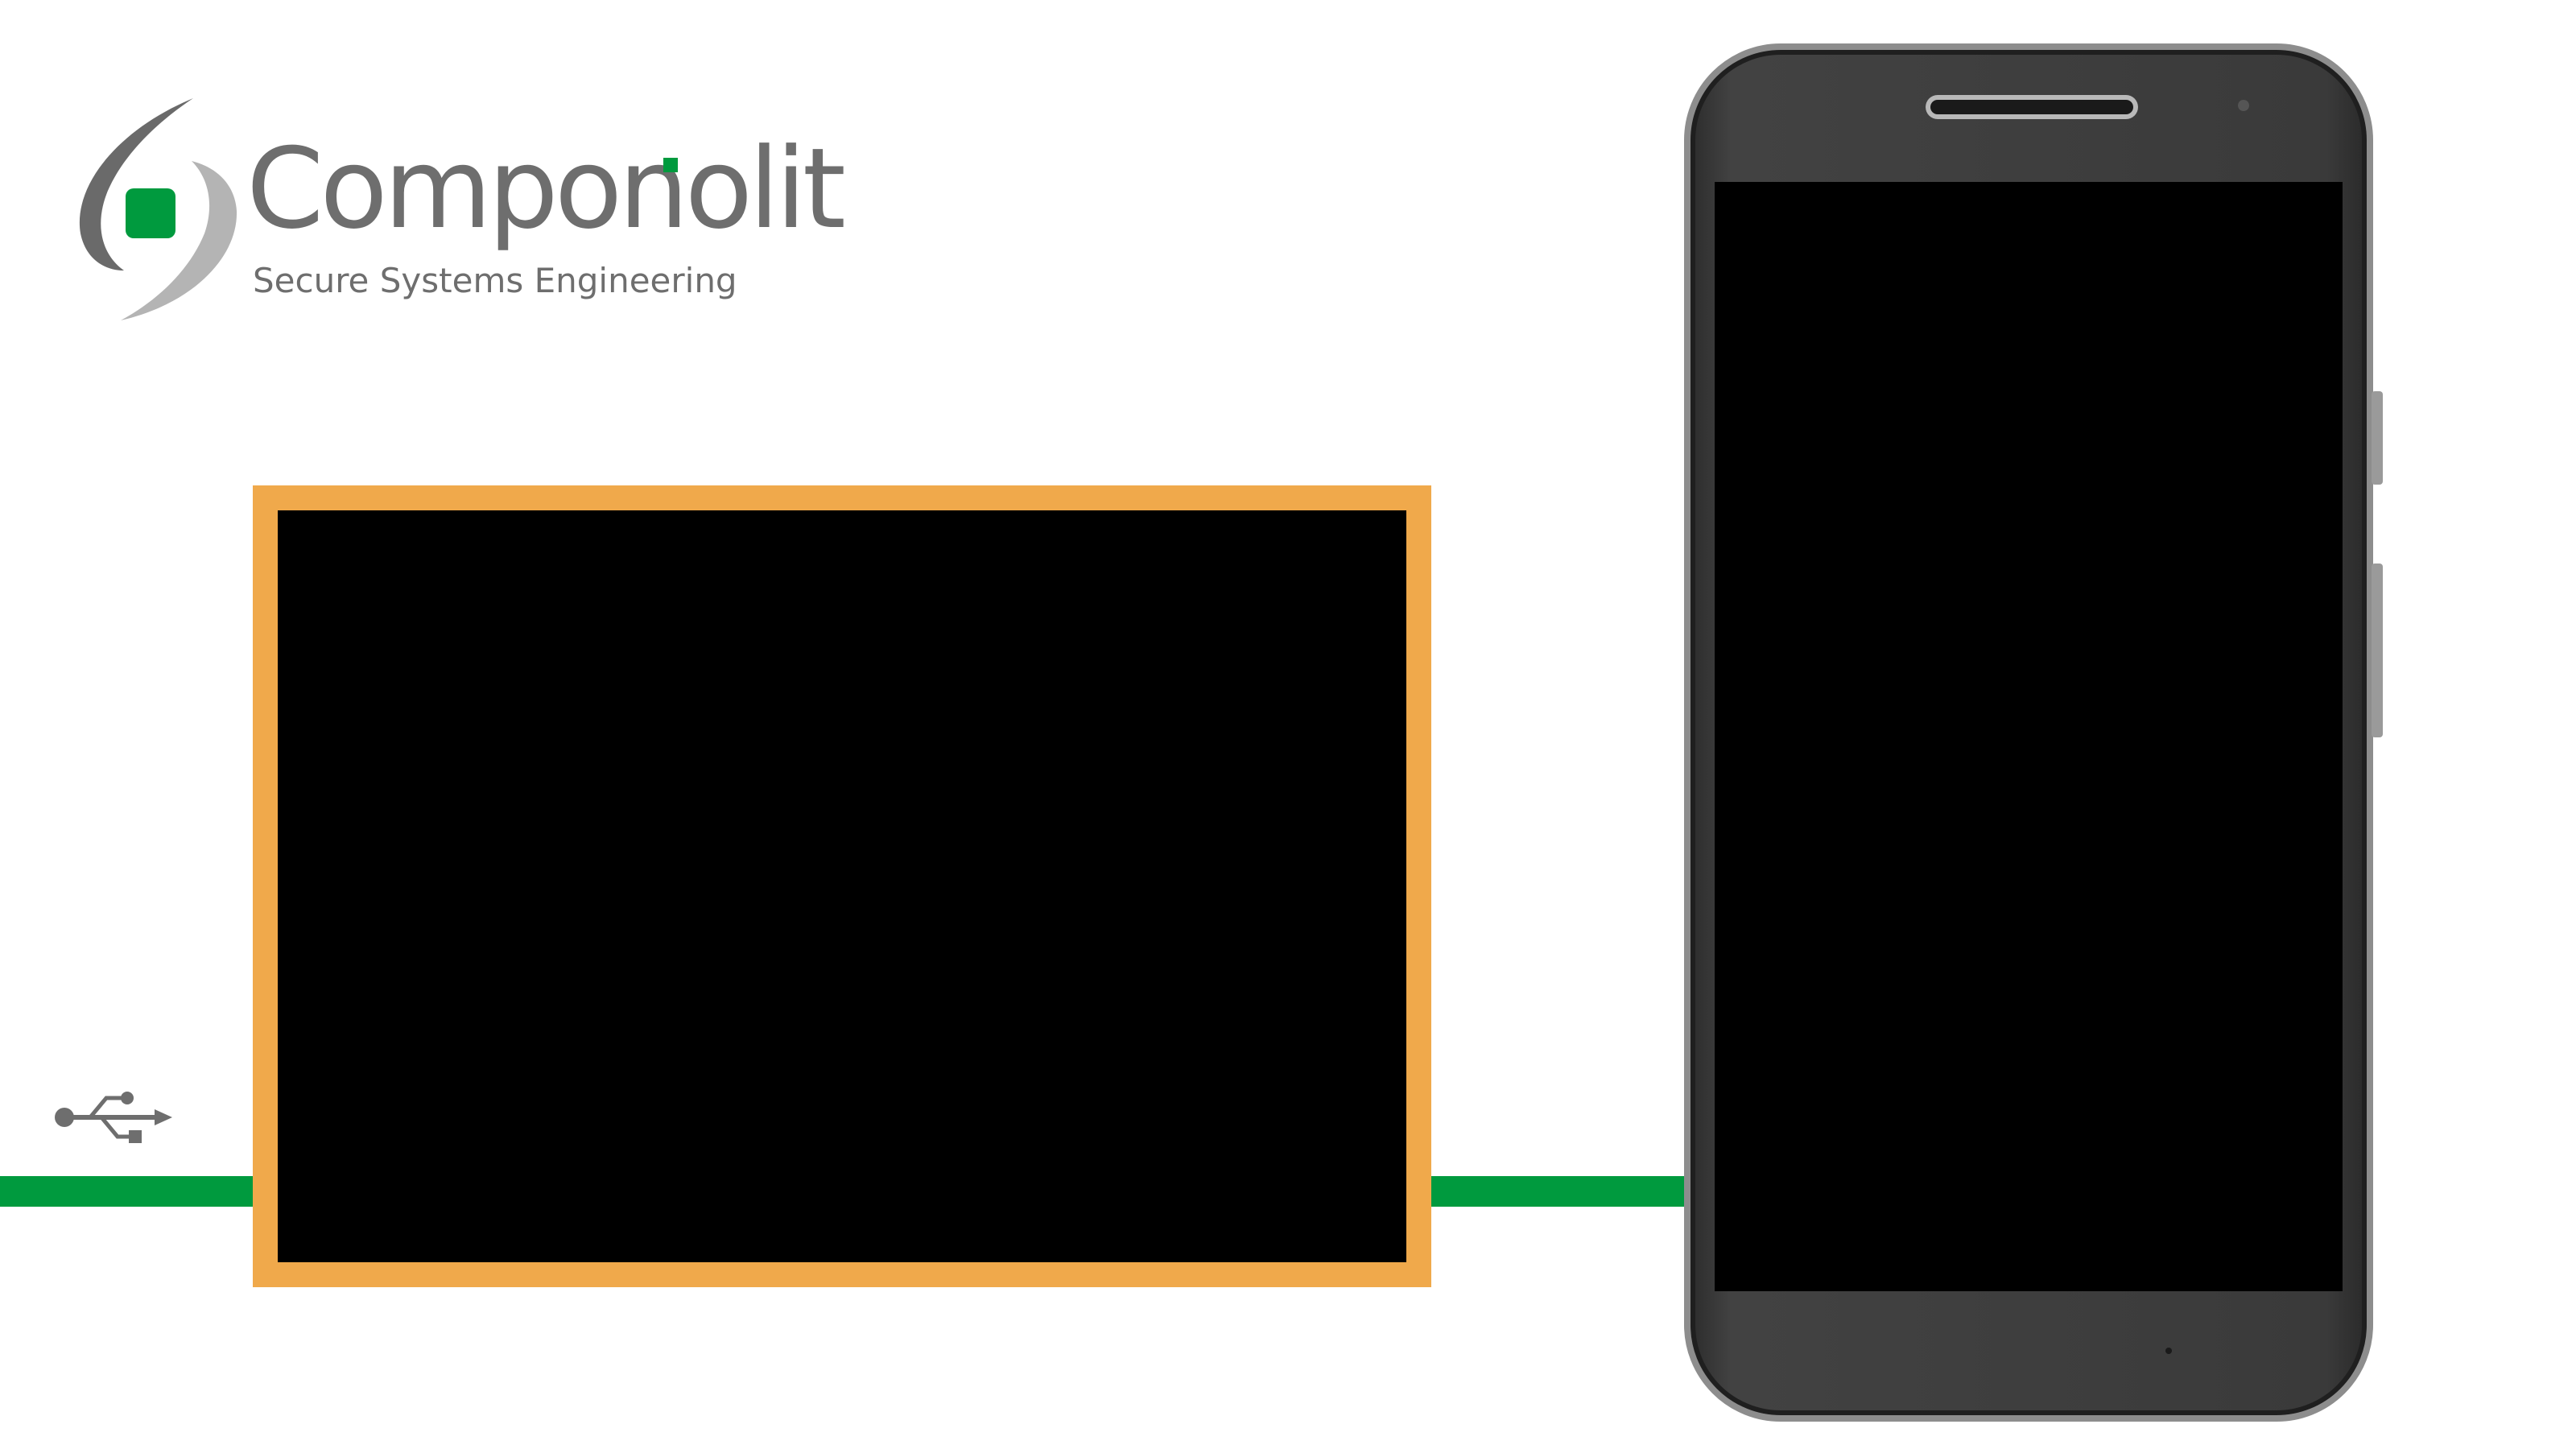  I want to click on brand-name: Componolit, so click(546, 189).